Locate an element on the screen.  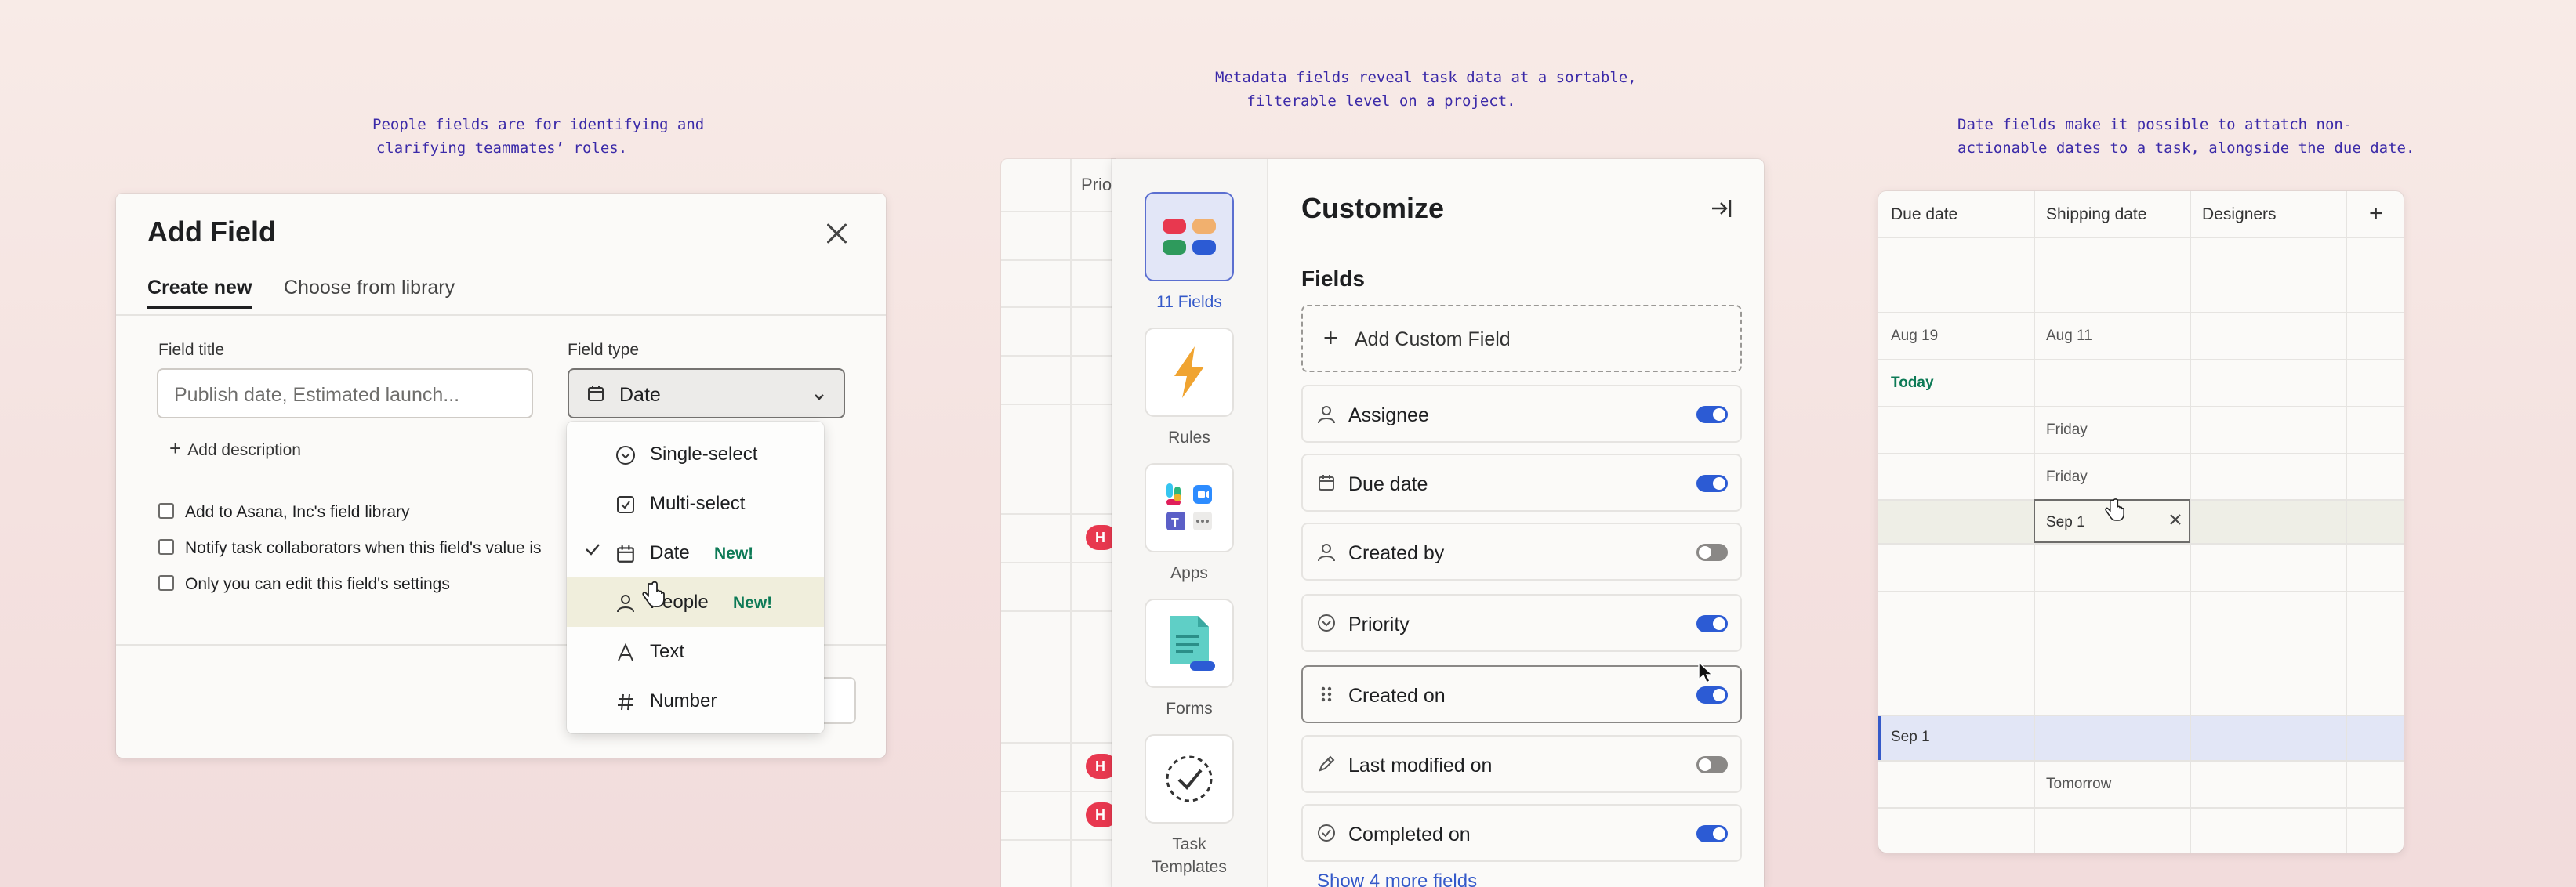
dropdown-item-label: Text is located at coordinates (668, 651).